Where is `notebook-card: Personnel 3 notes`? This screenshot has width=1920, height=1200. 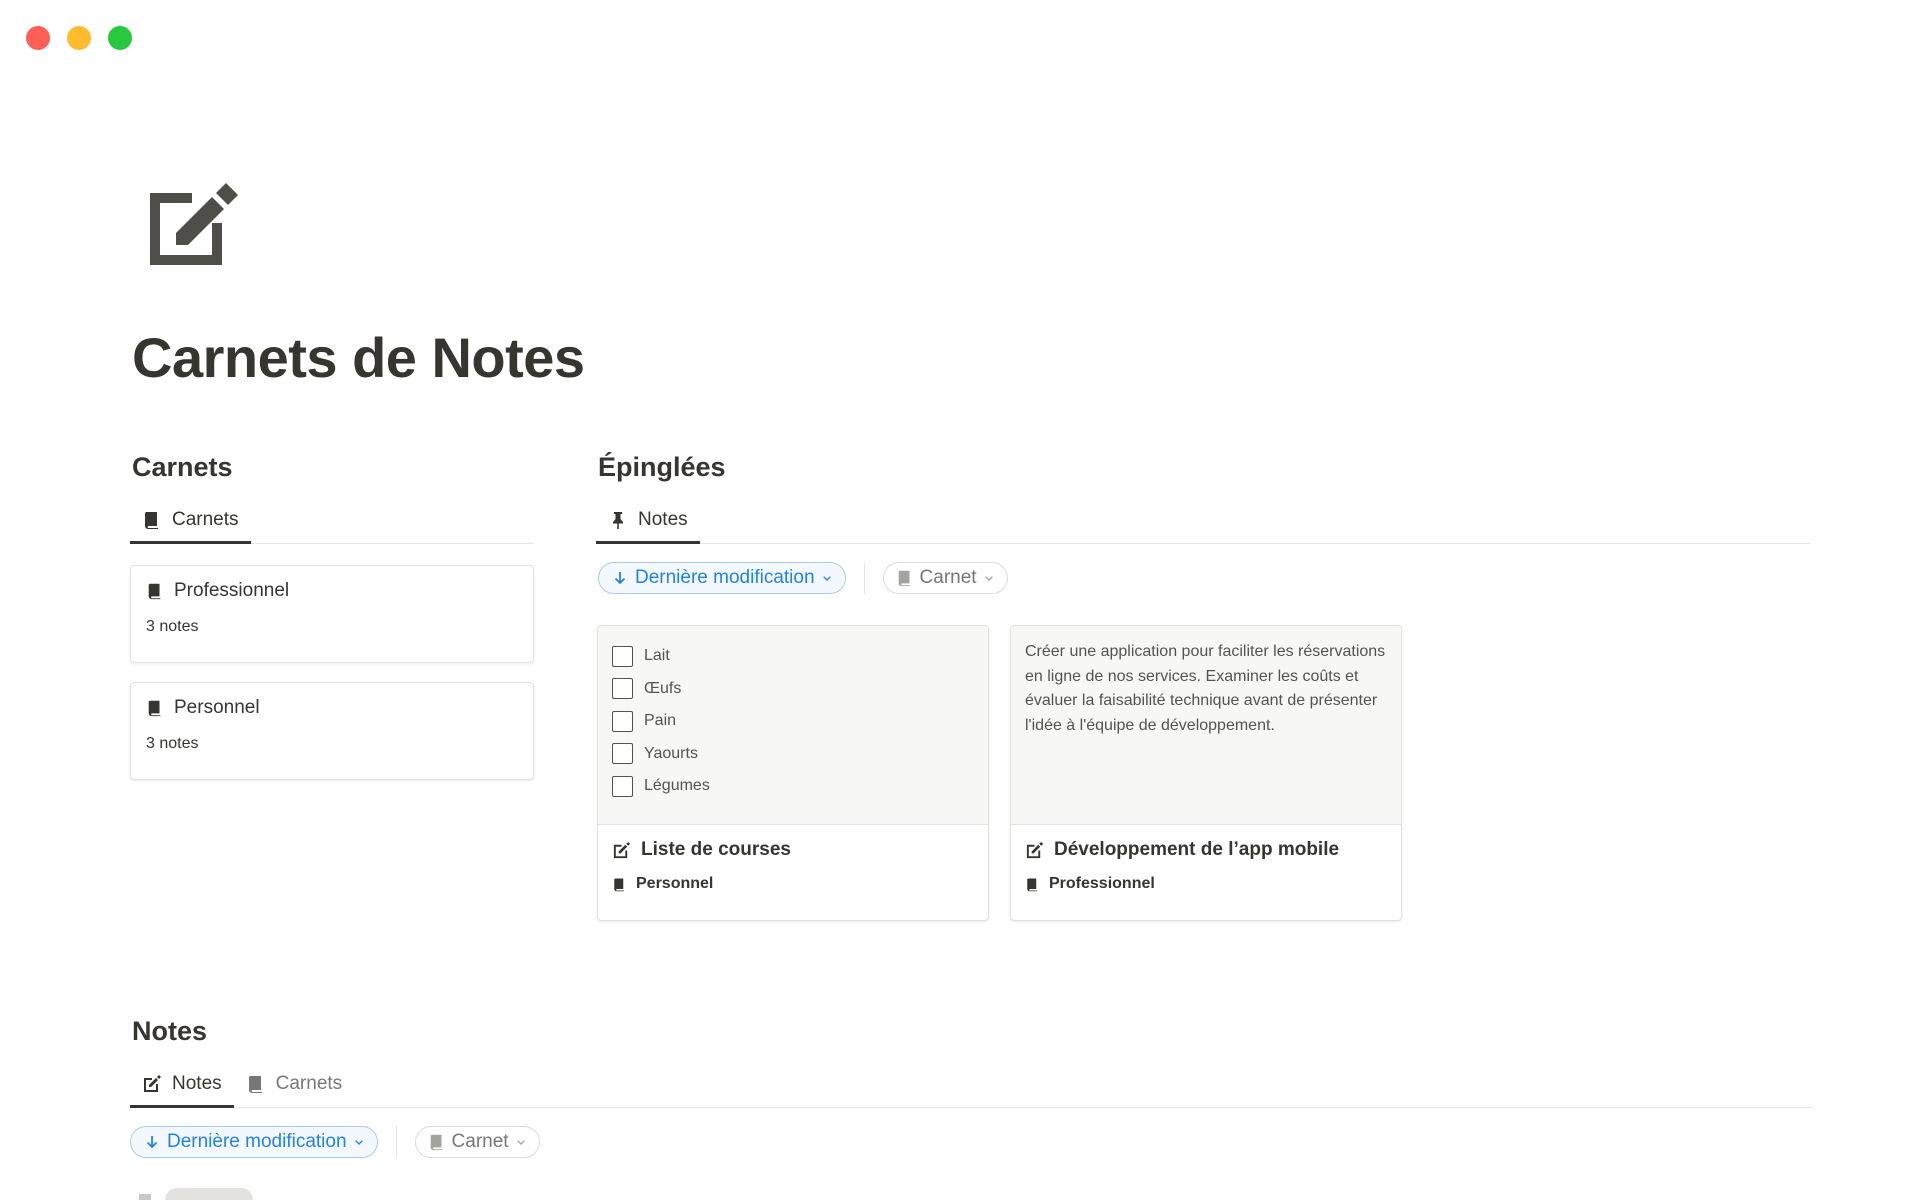 notebook-card: Personnel 3 notes is located at coordinates (332, 731).